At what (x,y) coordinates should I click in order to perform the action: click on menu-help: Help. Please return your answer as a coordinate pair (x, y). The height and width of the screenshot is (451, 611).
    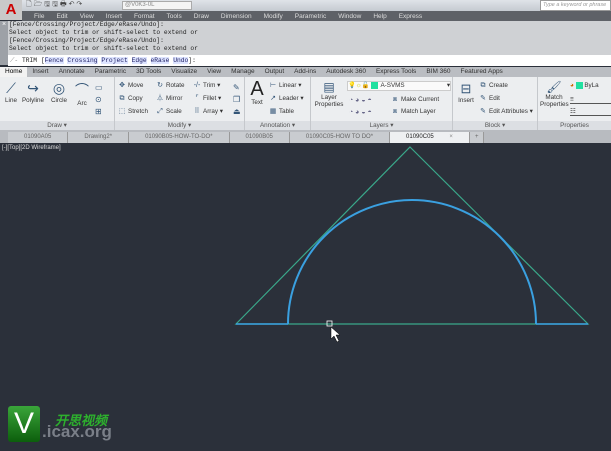
    Looking at the image, I should click on (379, 16).